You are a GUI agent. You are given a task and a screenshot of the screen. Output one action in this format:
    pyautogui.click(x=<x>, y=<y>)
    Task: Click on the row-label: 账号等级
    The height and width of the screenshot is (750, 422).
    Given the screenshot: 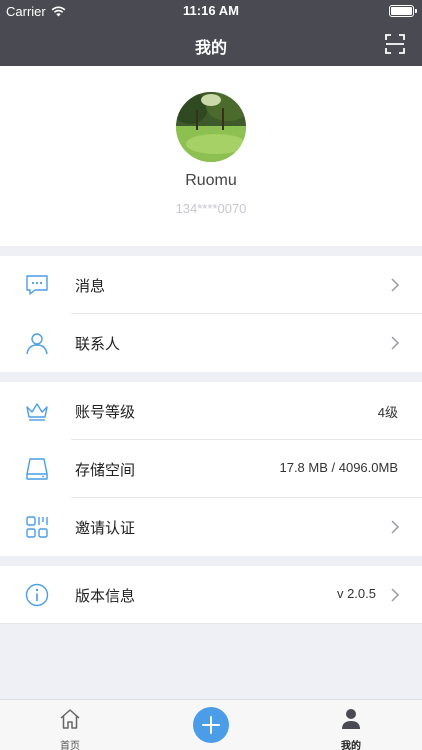 What is the action you would take?
    pyautogui.click(x=105, y=412)
    